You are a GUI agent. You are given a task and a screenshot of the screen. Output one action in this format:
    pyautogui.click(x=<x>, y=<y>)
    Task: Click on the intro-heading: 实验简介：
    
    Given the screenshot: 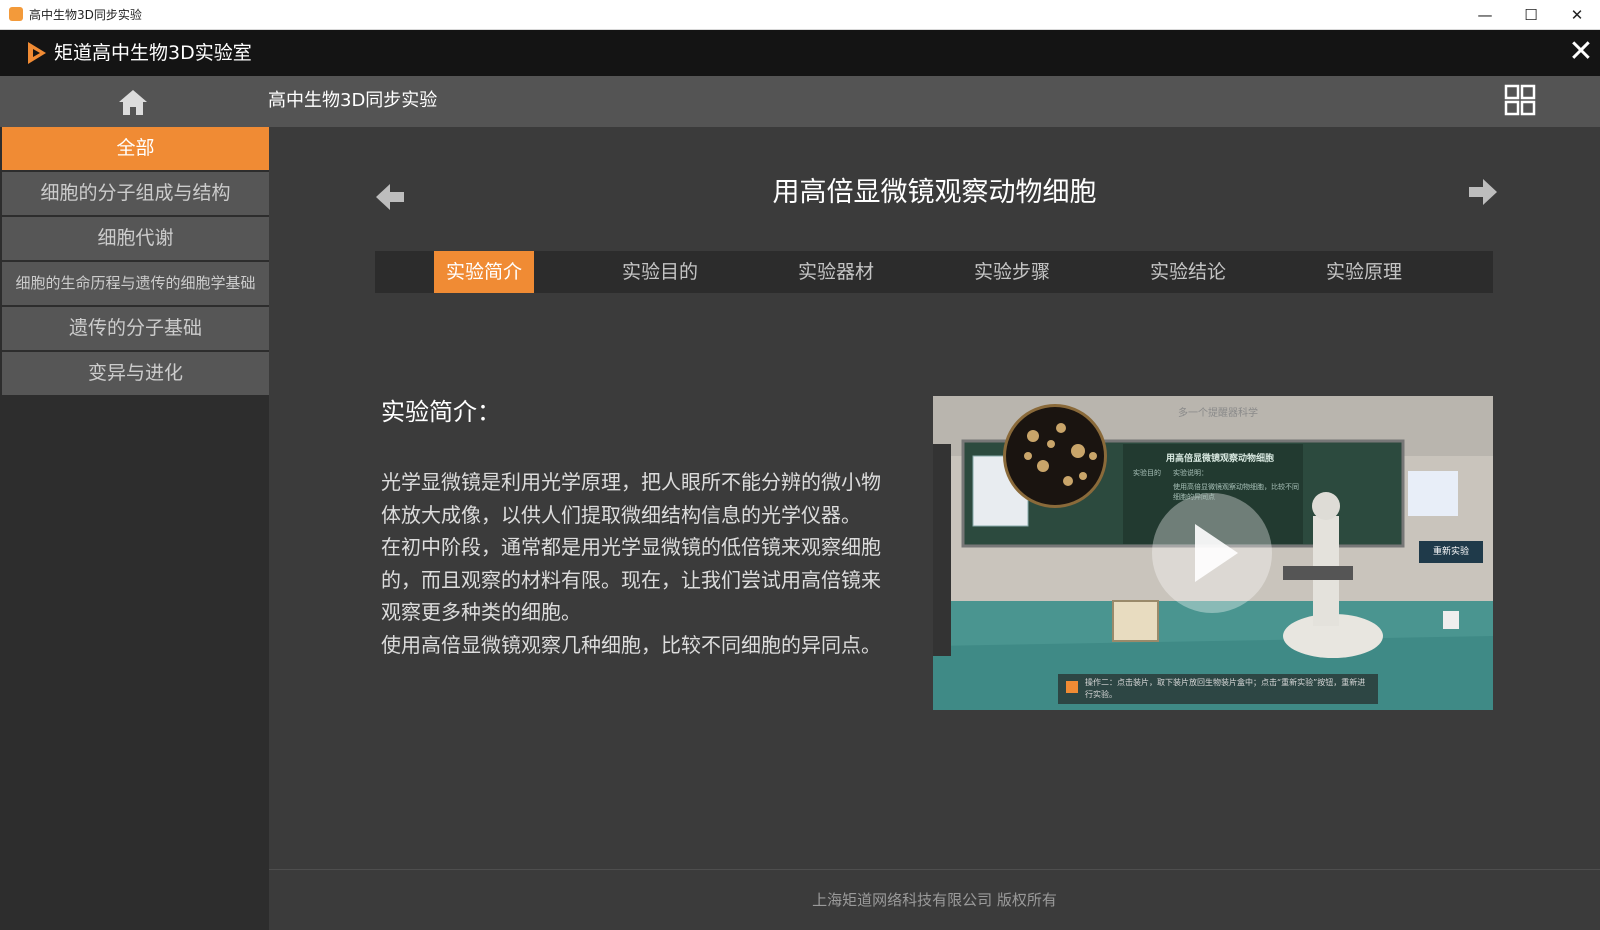 What is the action you would take?
    pyautogui.click(x=441, y=412)
    